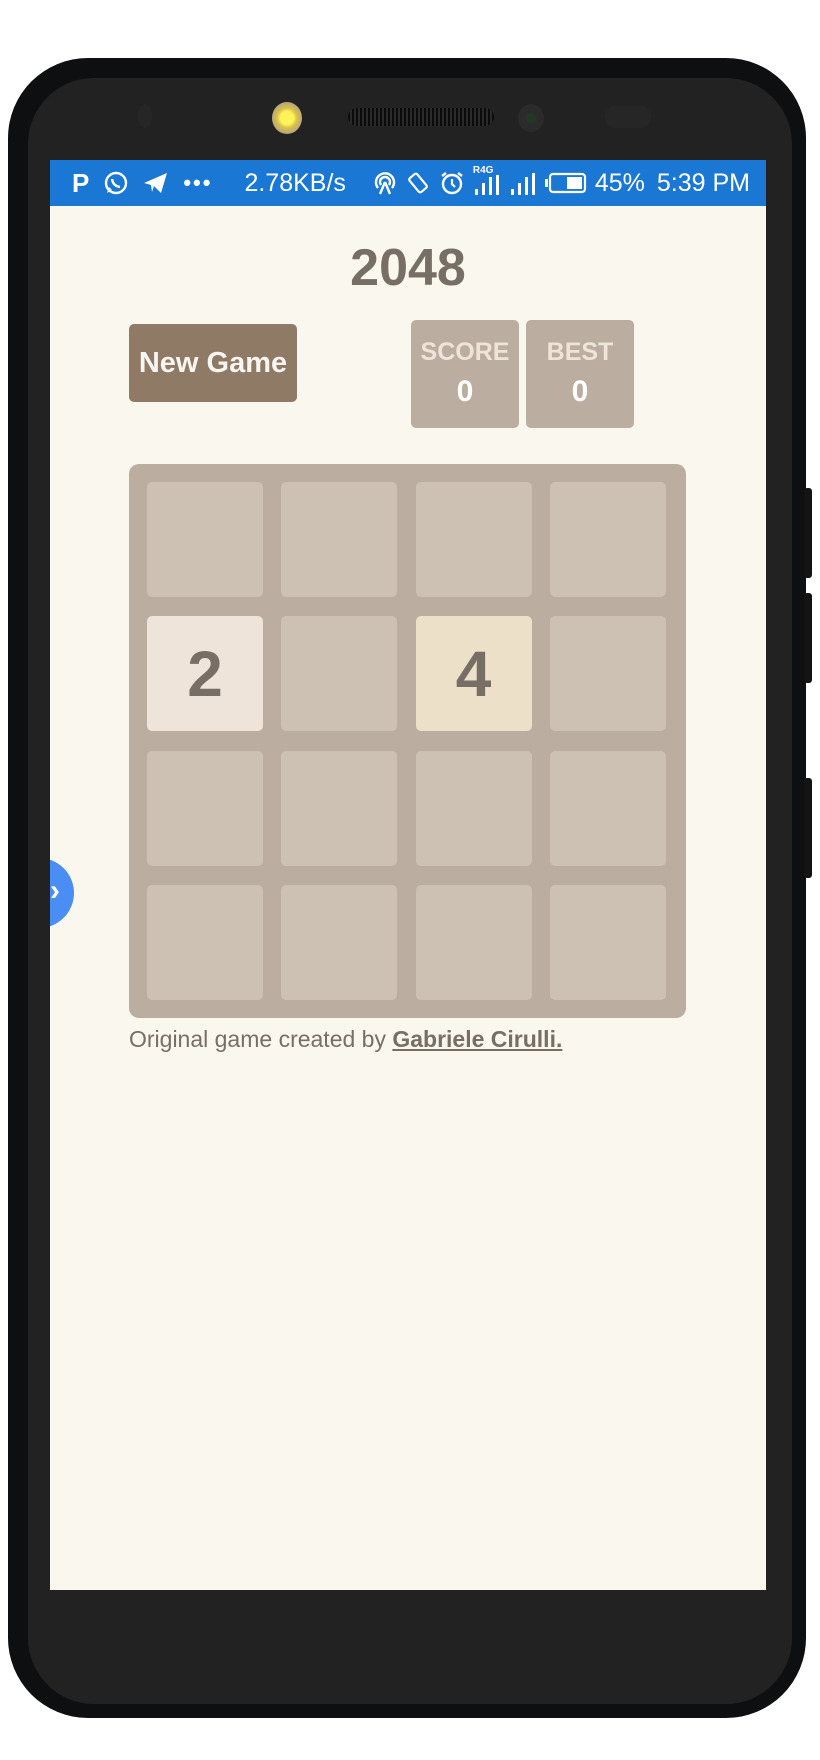  I want to click on parking-icon: P, so click(81, 182).